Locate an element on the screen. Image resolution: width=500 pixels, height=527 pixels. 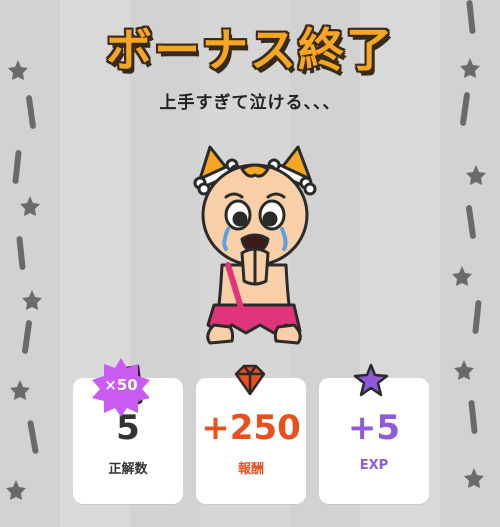
crying-caveman-baby-character is located at coordinates (255, 245).